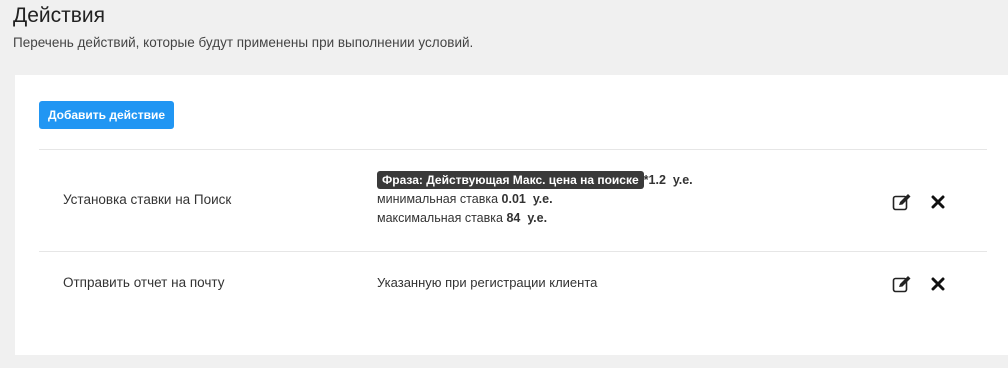 The width and height of the screenshot is (1008, 368). I want to click on add-action-button: Добавить действие, so click(106, 115).